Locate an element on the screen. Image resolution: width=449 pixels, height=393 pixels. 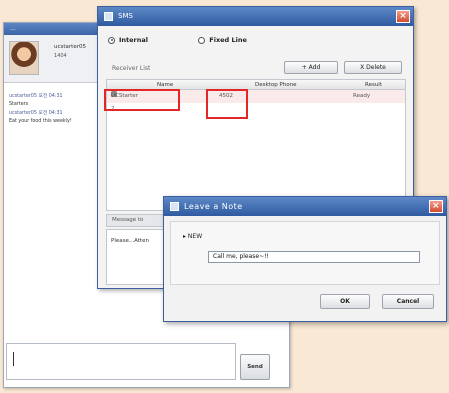
message-label: Message to is located at coordinates (137, 220).